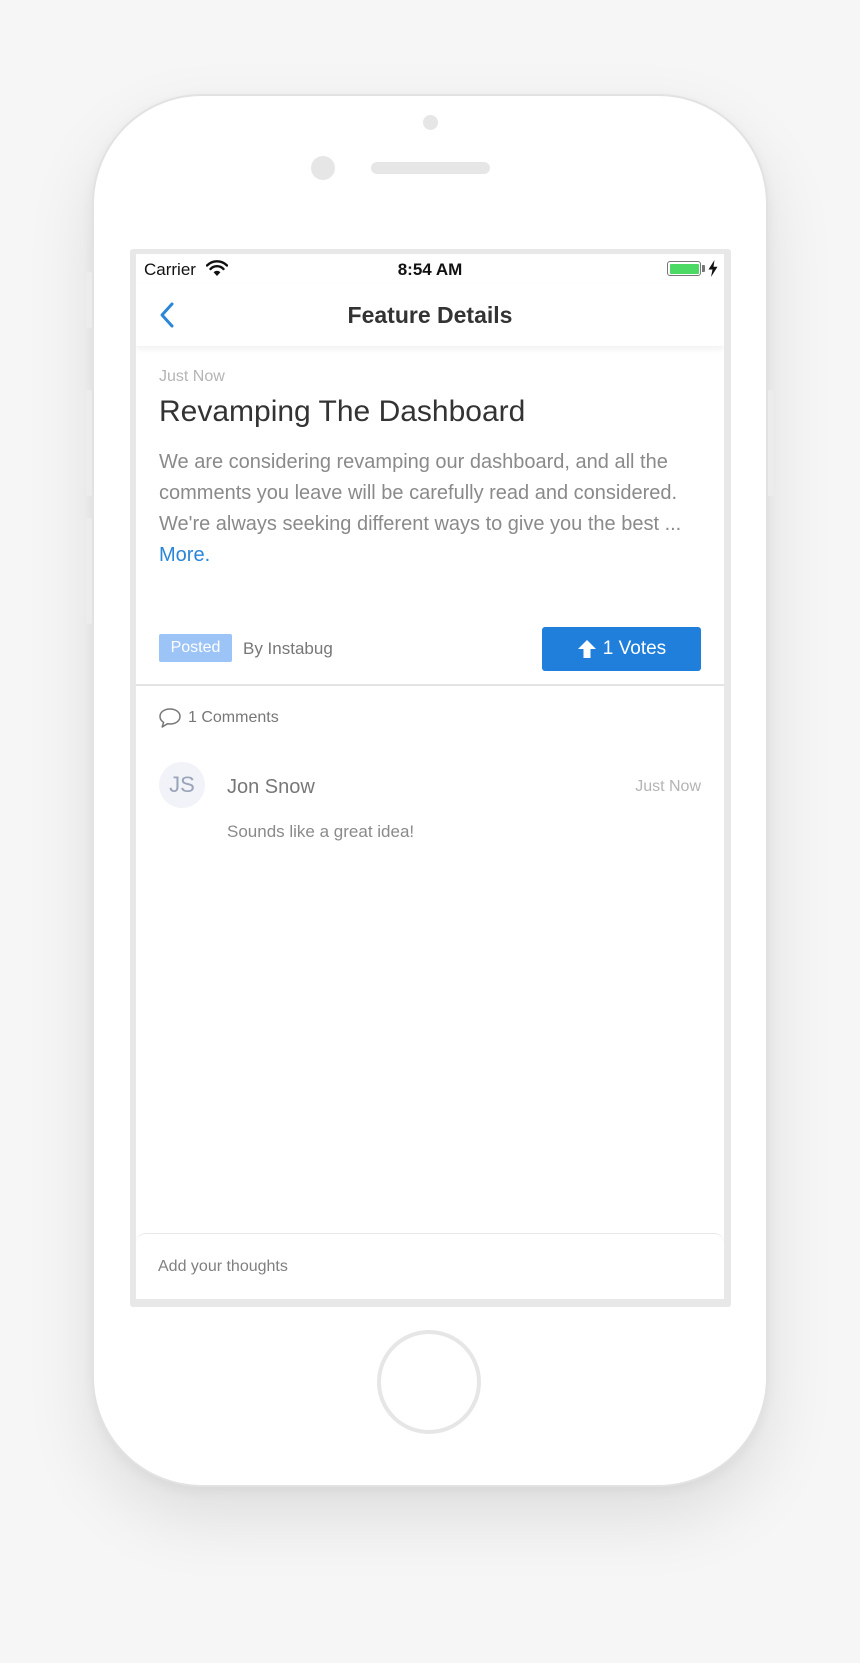  I want to click on comment-input, so click(428, 1267).